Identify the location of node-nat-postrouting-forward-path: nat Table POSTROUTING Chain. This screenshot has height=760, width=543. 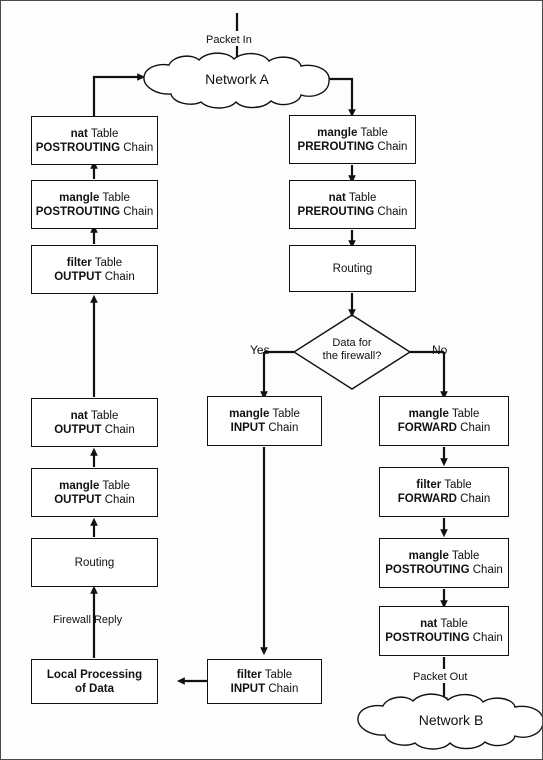
(444, 631).